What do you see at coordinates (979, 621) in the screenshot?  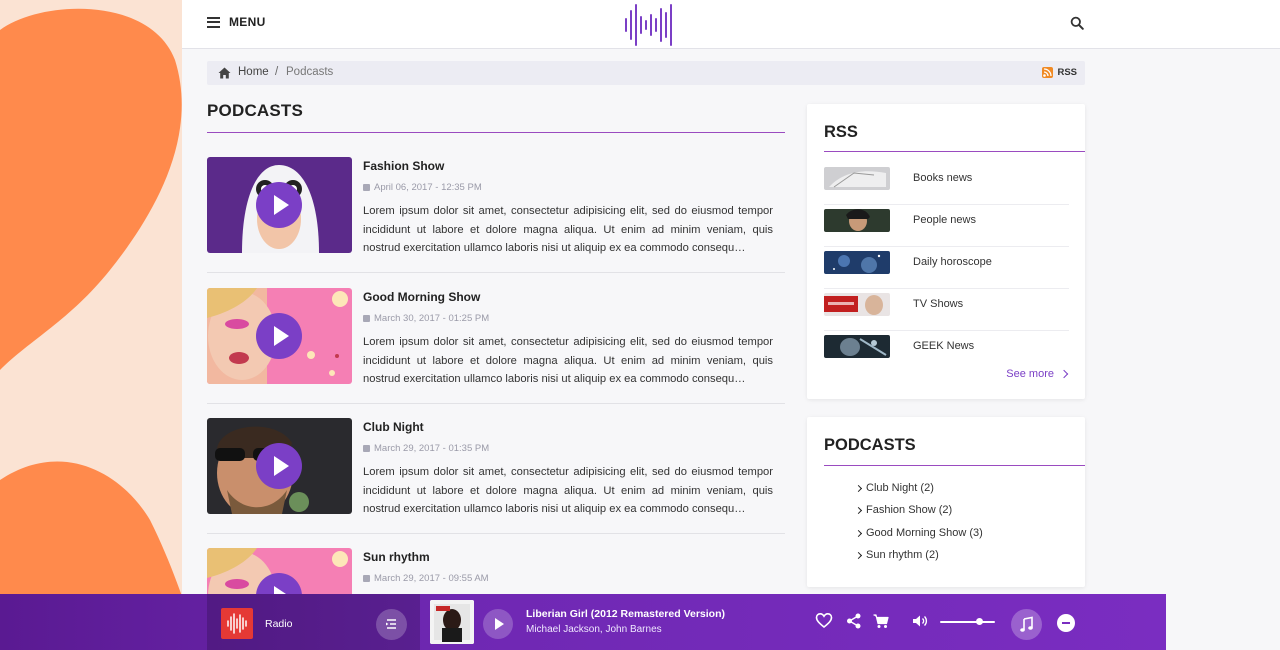 I see `volume-slider-handle` at bounding box center [979, 621].